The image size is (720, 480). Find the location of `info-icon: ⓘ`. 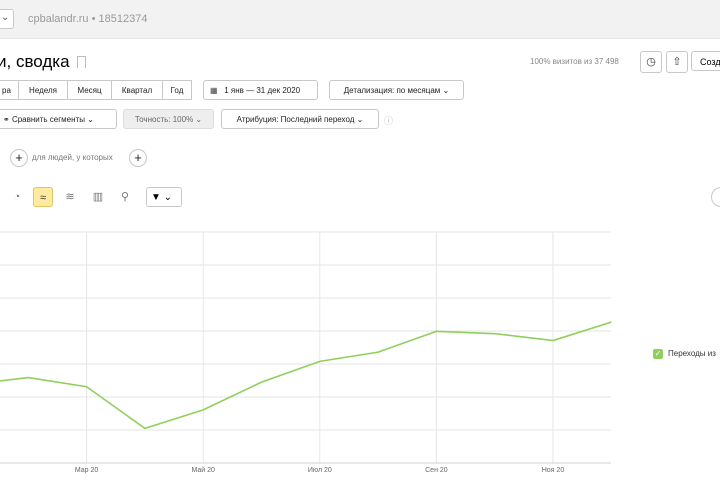

info-icon: ⓘ is located at coordinates (388, 120).